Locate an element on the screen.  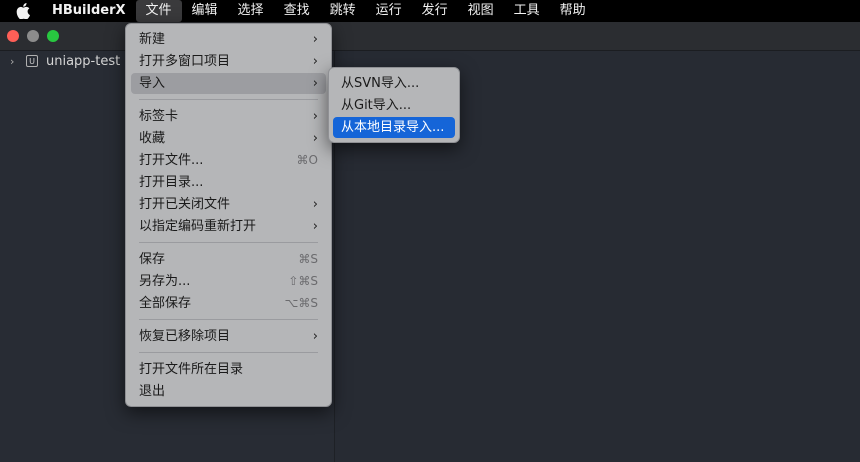
menu-item-label: 新建 is located at coordinates (152, 39).